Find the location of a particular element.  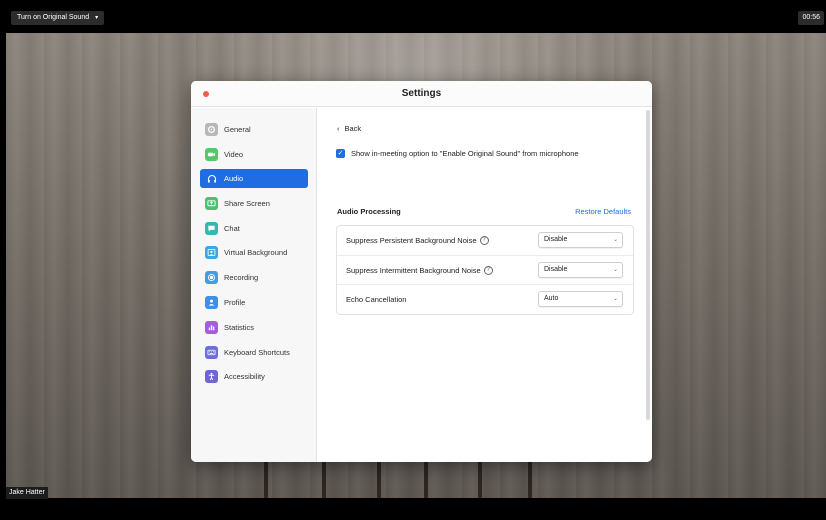

video-camera-icon is located at coordinates (211, 154).